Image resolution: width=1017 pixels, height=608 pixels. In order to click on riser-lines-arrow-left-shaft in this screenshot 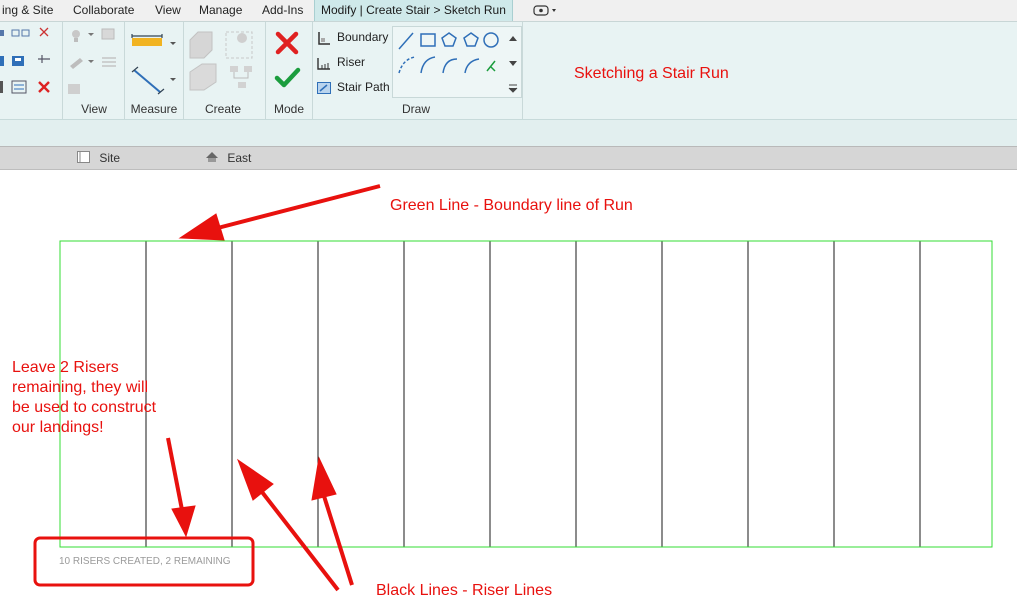, I will do `click(300, 541)`.